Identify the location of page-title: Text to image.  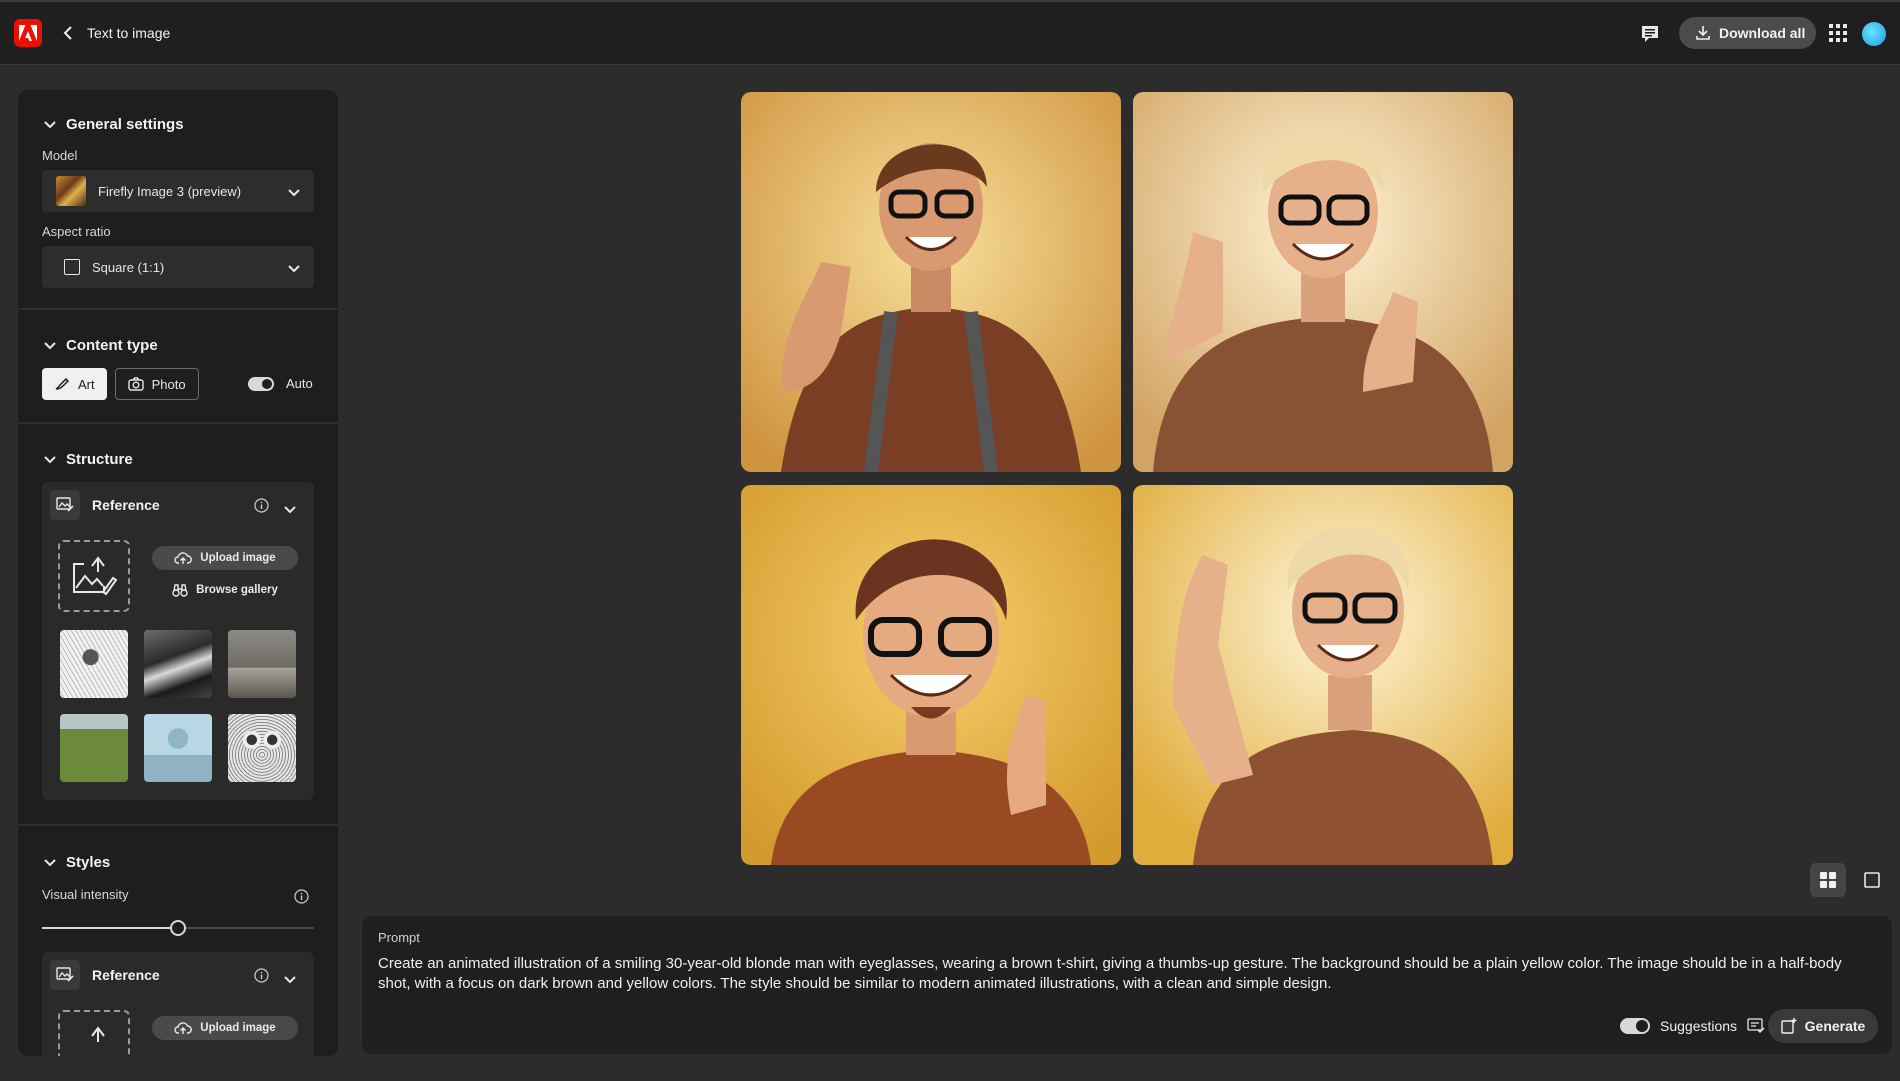
(129, 33).